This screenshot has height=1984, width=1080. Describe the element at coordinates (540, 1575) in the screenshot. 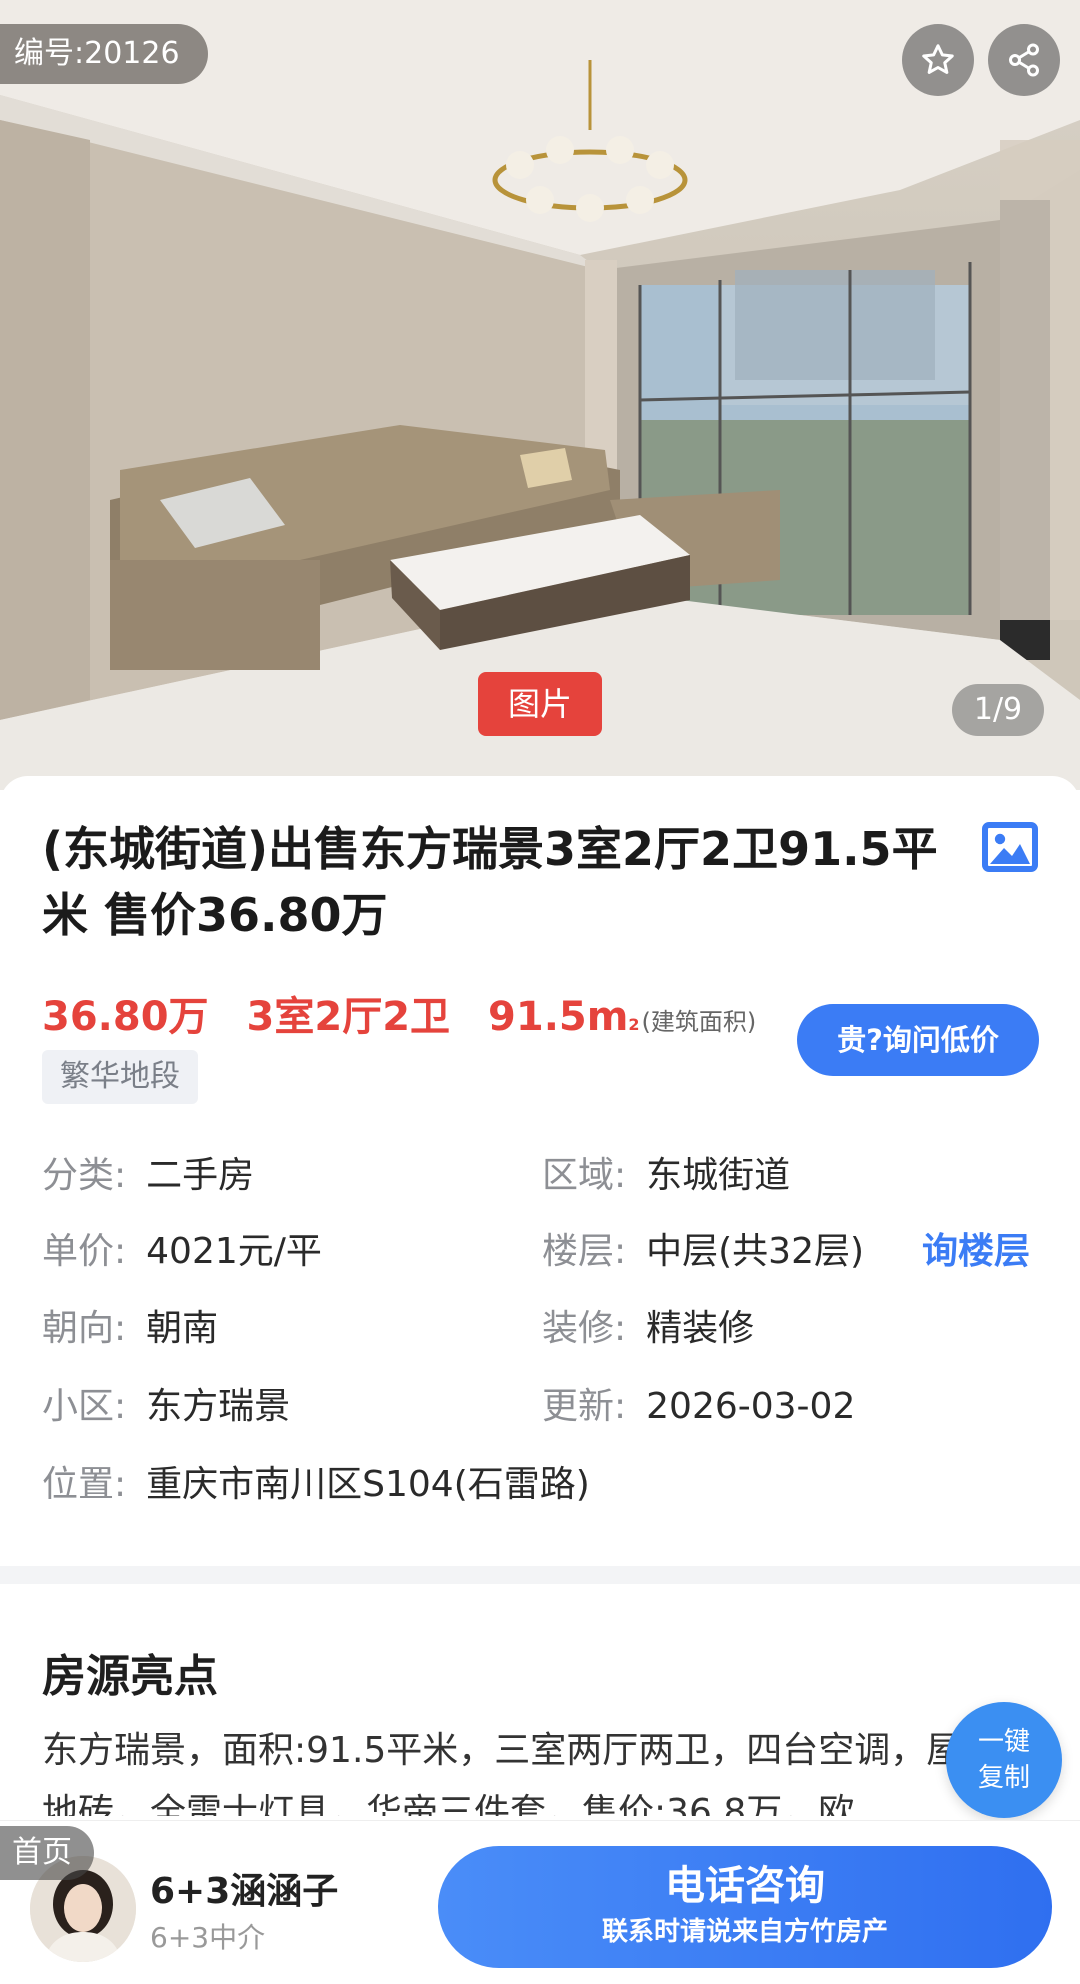

I see `section-divider` at that location.